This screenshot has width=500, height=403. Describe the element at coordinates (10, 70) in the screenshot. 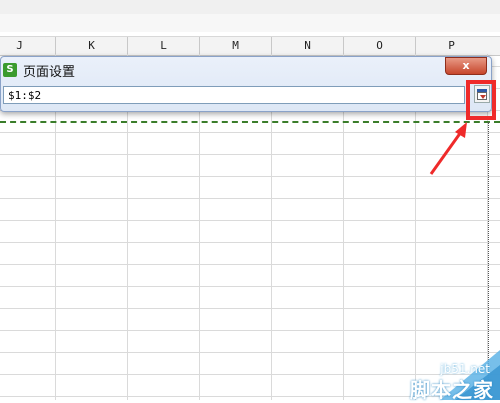

I see `spreadsheet-app-icon: S` at that location.